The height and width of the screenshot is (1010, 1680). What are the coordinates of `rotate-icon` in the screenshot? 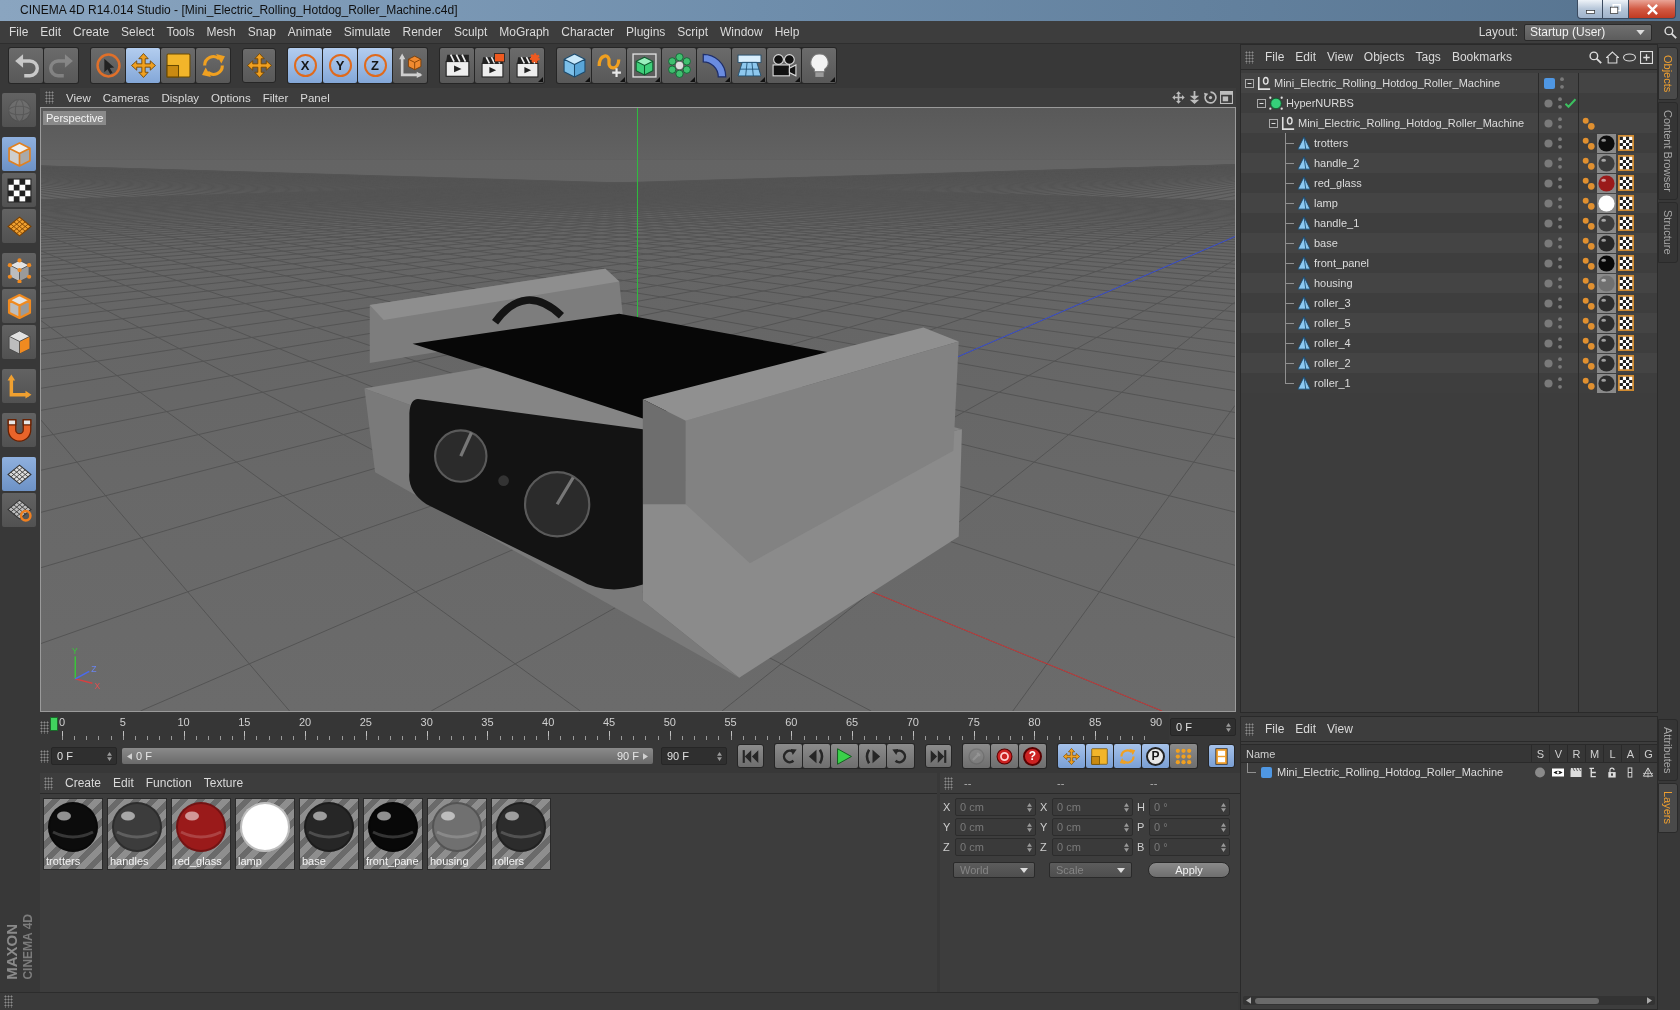 It's located at (1210, 97).